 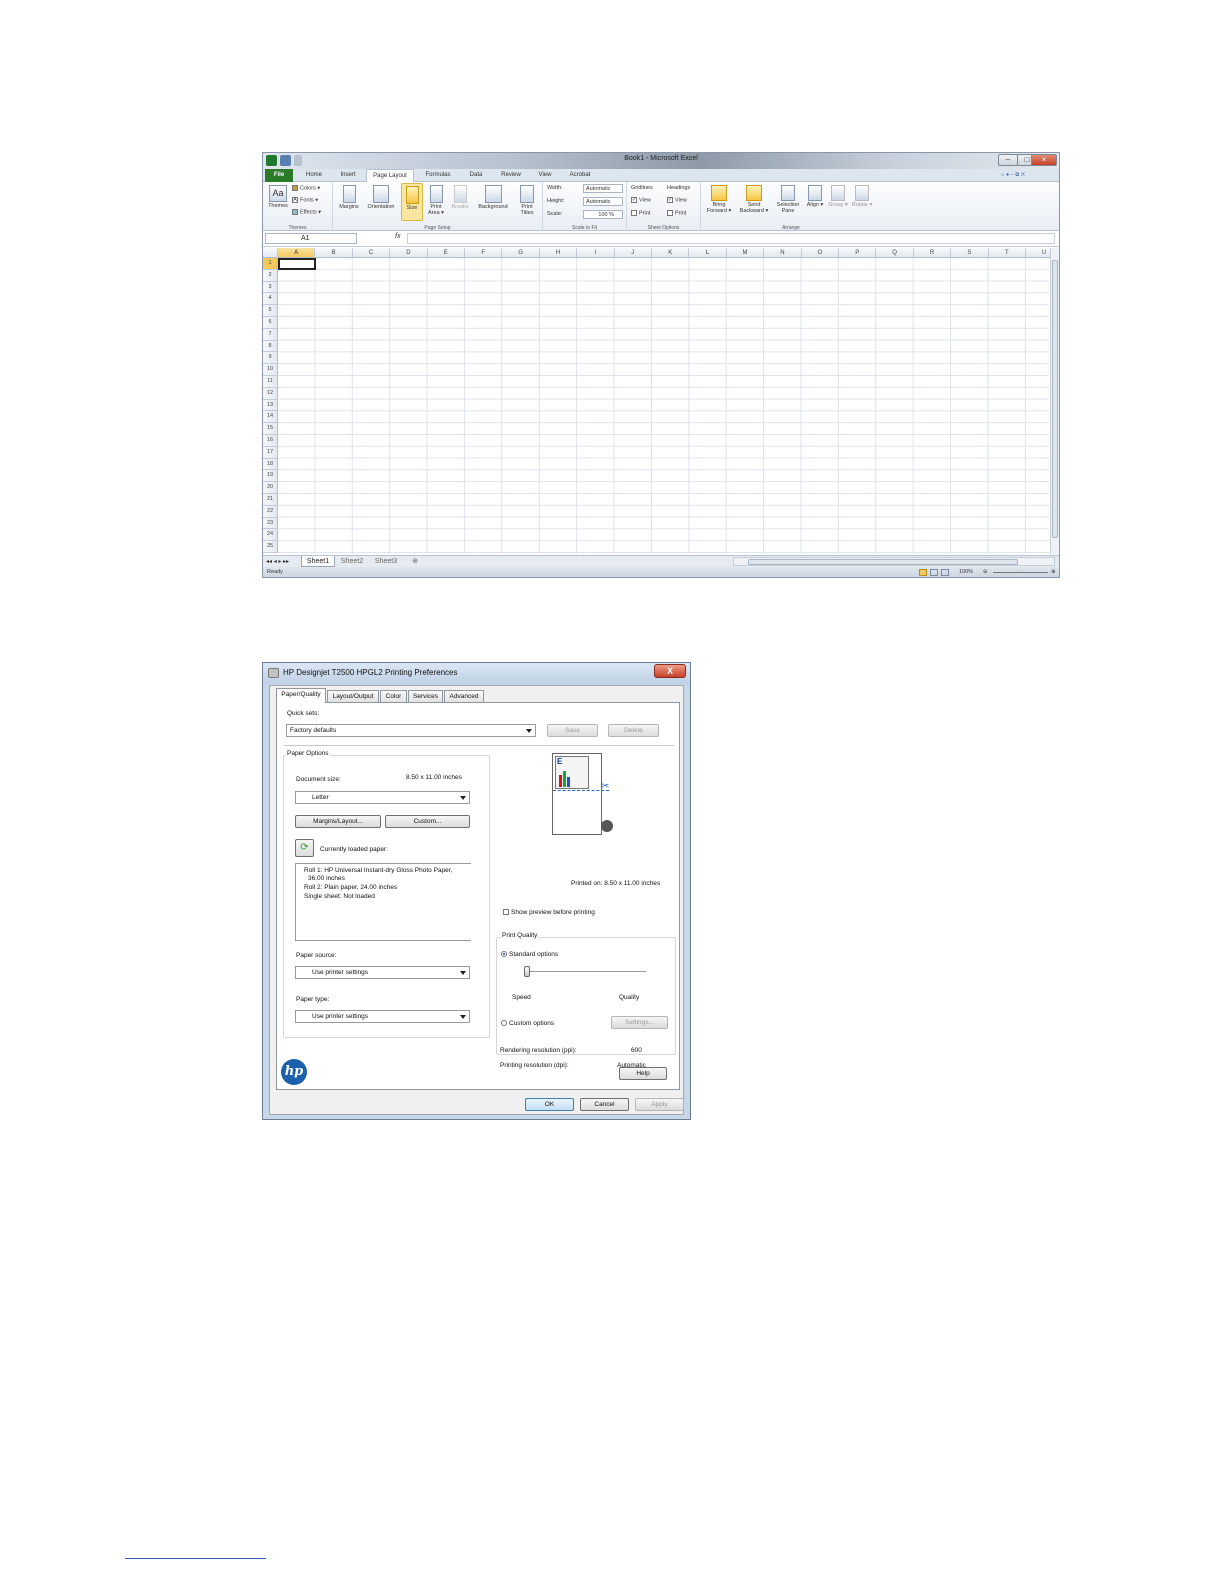 I want to click on custom-options-radio: Custom options, so click(x=527, y=1023).